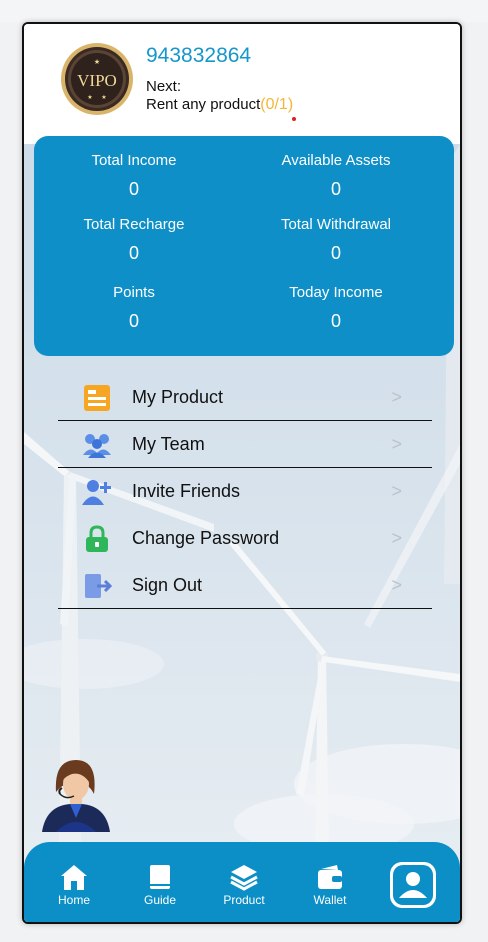  I want to click on menu-item-invite-friends: Invite Friends >, so click(245, 491).